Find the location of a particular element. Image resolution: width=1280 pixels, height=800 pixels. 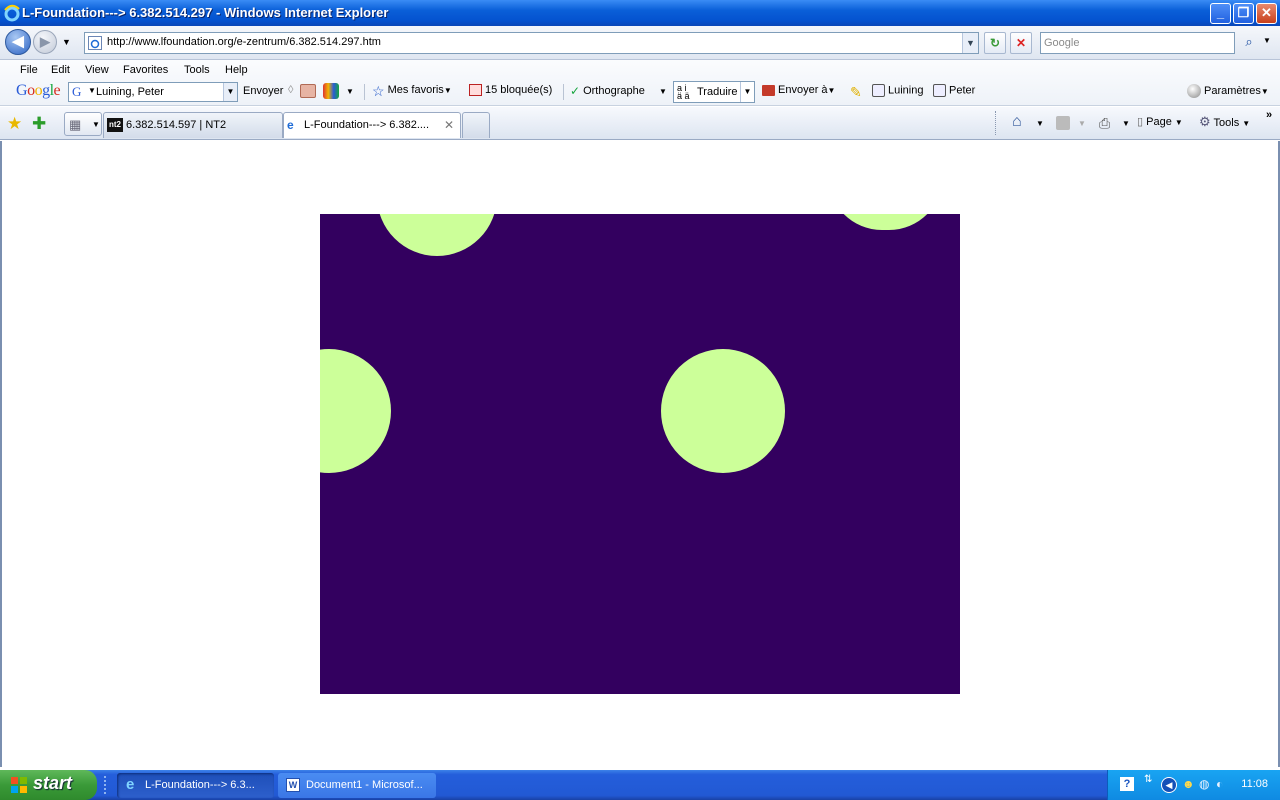

user-icon: ☻ is located at coordinates (1188, 784).